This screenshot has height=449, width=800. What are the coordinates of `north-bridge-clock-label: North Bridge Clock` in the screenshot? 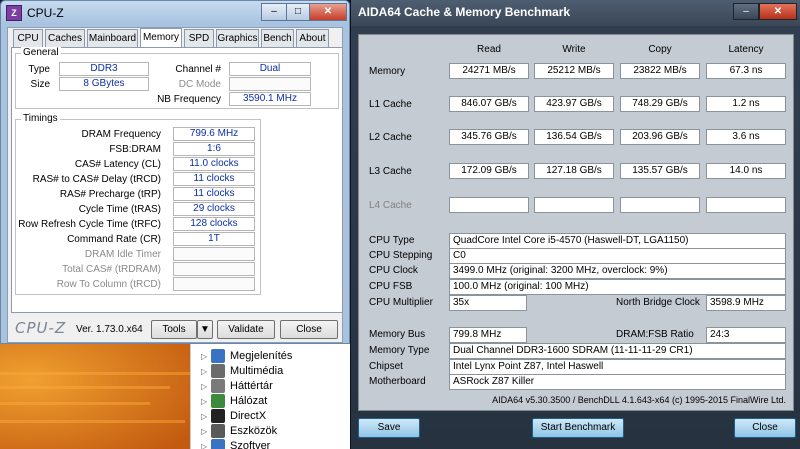 It's located at (658, 302).